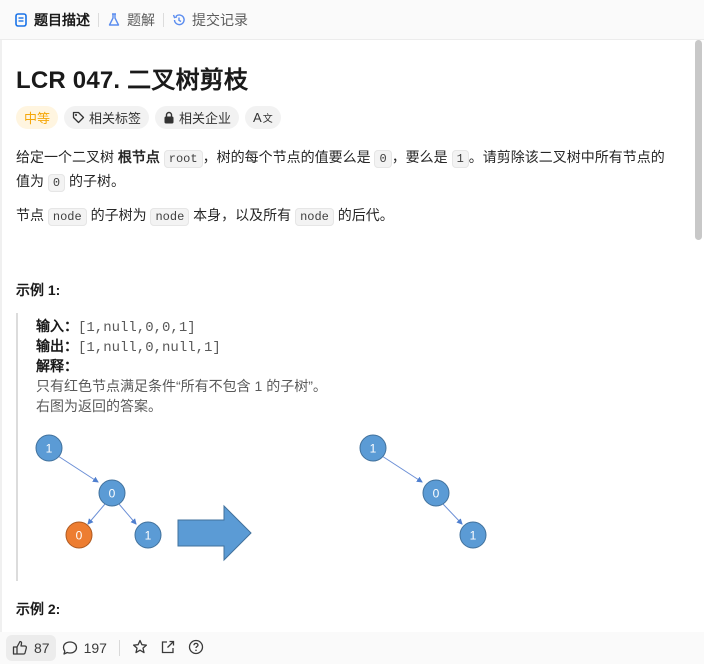 The height and width of the screenshot is (664, 704). What do you see at coordinates (57, 326) in the screenshot?
I see `input-label: 输入：` at bounding box center [57, 326].